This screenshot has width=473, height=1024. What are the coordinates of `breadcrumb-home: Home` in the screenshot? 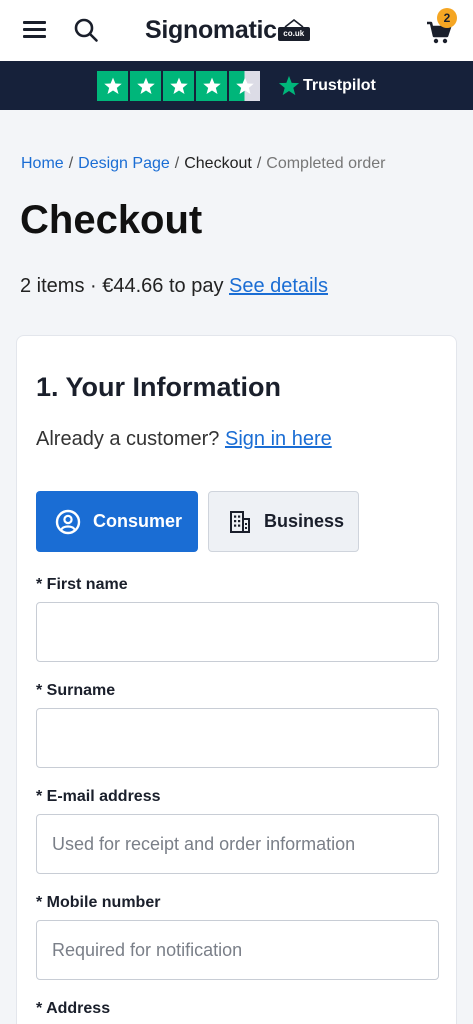 It's located at (42, 163).